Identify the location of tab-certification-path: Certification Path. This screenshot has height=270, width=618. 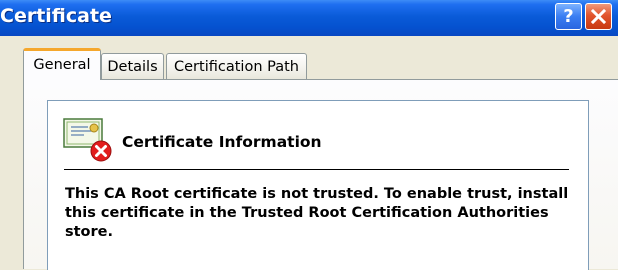
(236, 66).